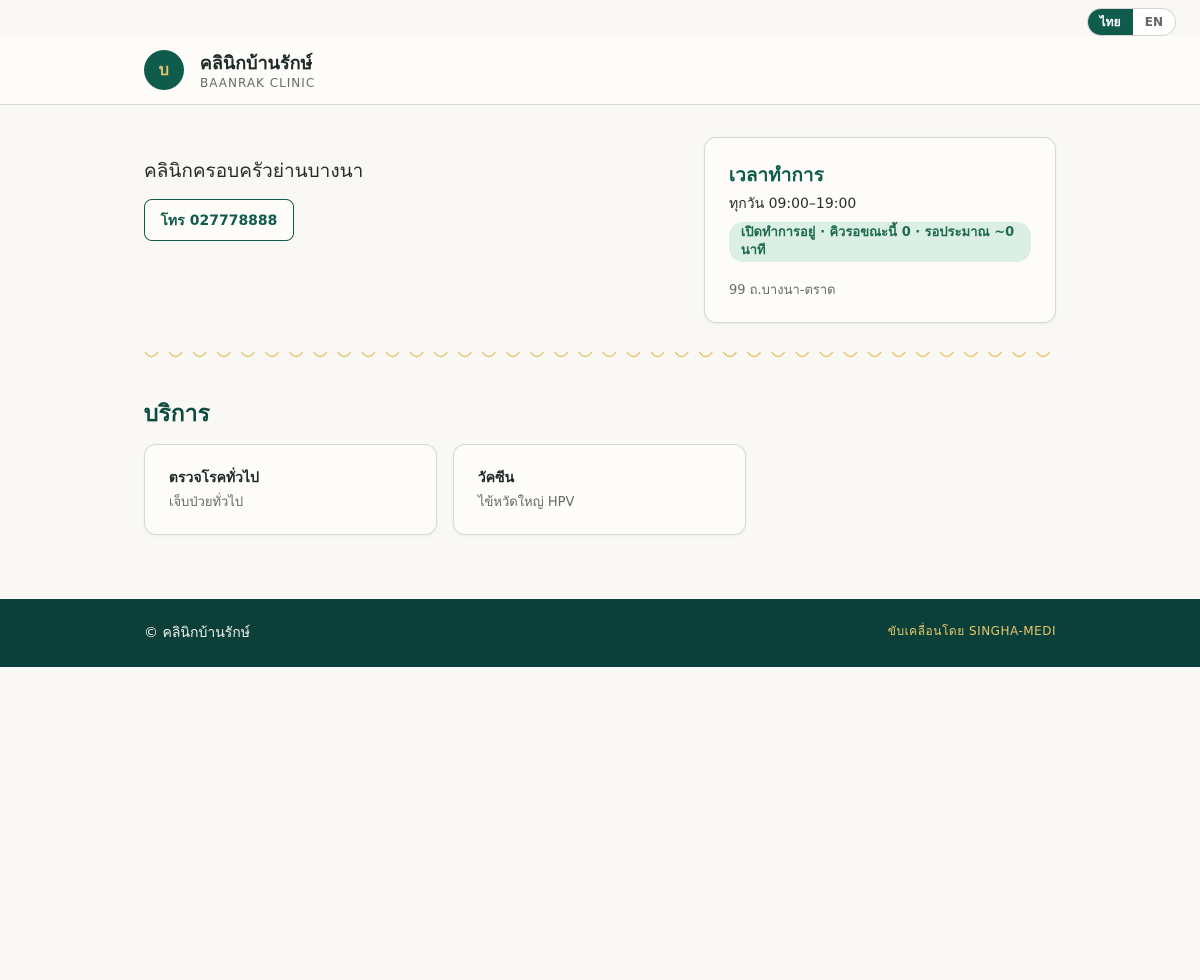  What do you see at coordinates (600, 70) in the screenshot?
I see `site-header: บ คลินิกบ้านรักษ์ BAANRAK CLINIC` at bounding box center [600, 70].